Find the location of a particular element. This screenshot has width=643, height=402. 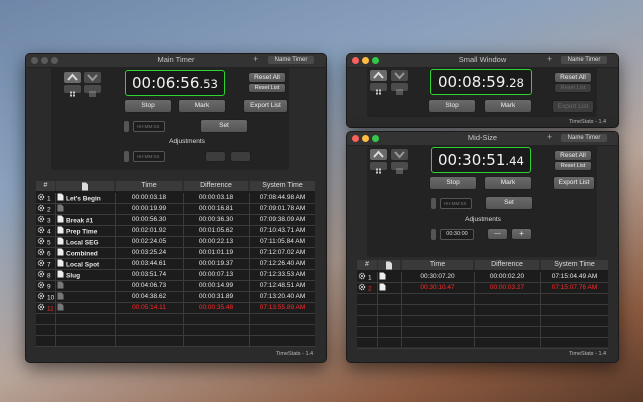

row-number-cell: 11 is located at coordinates (46, 308).